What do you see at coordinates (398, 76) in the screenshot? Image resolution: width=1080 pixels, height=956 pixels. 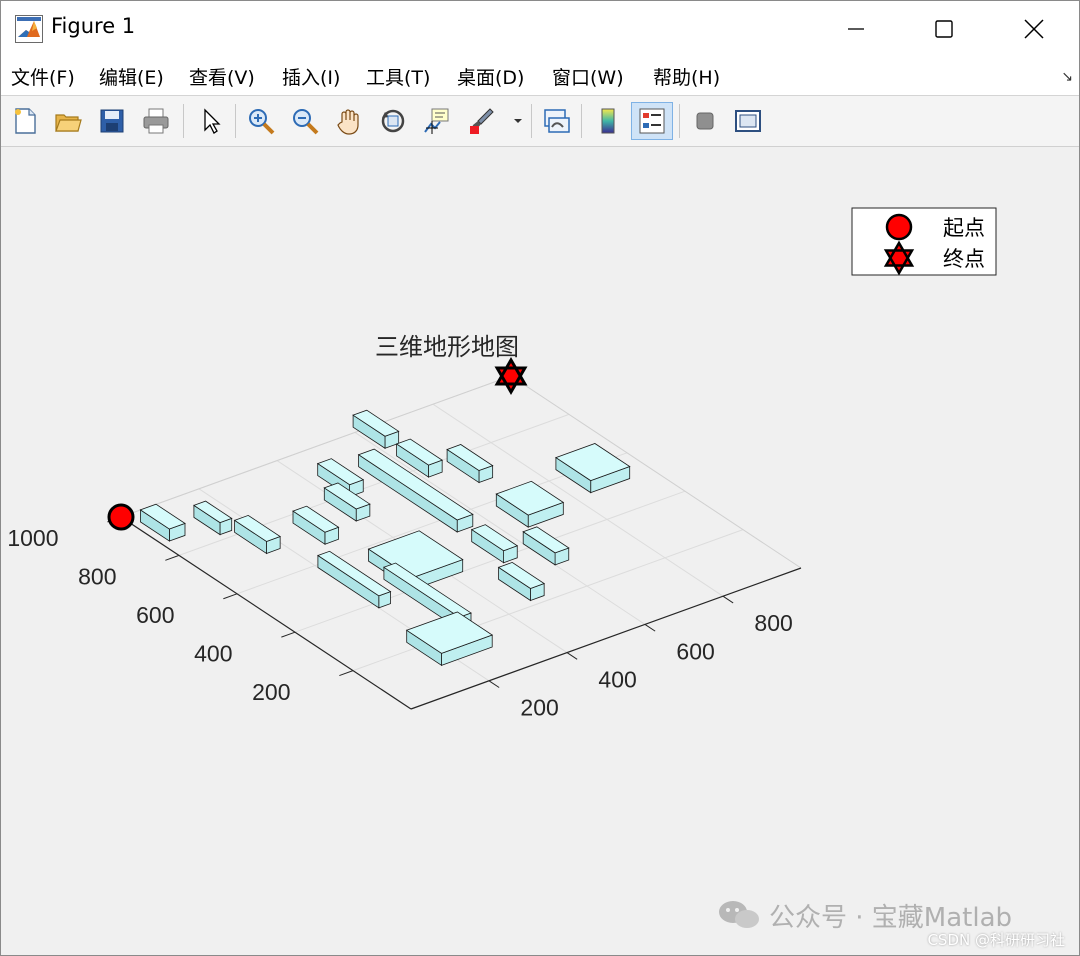 I see `menu-tools: 工具(T)` at bounding box center [398, 76].